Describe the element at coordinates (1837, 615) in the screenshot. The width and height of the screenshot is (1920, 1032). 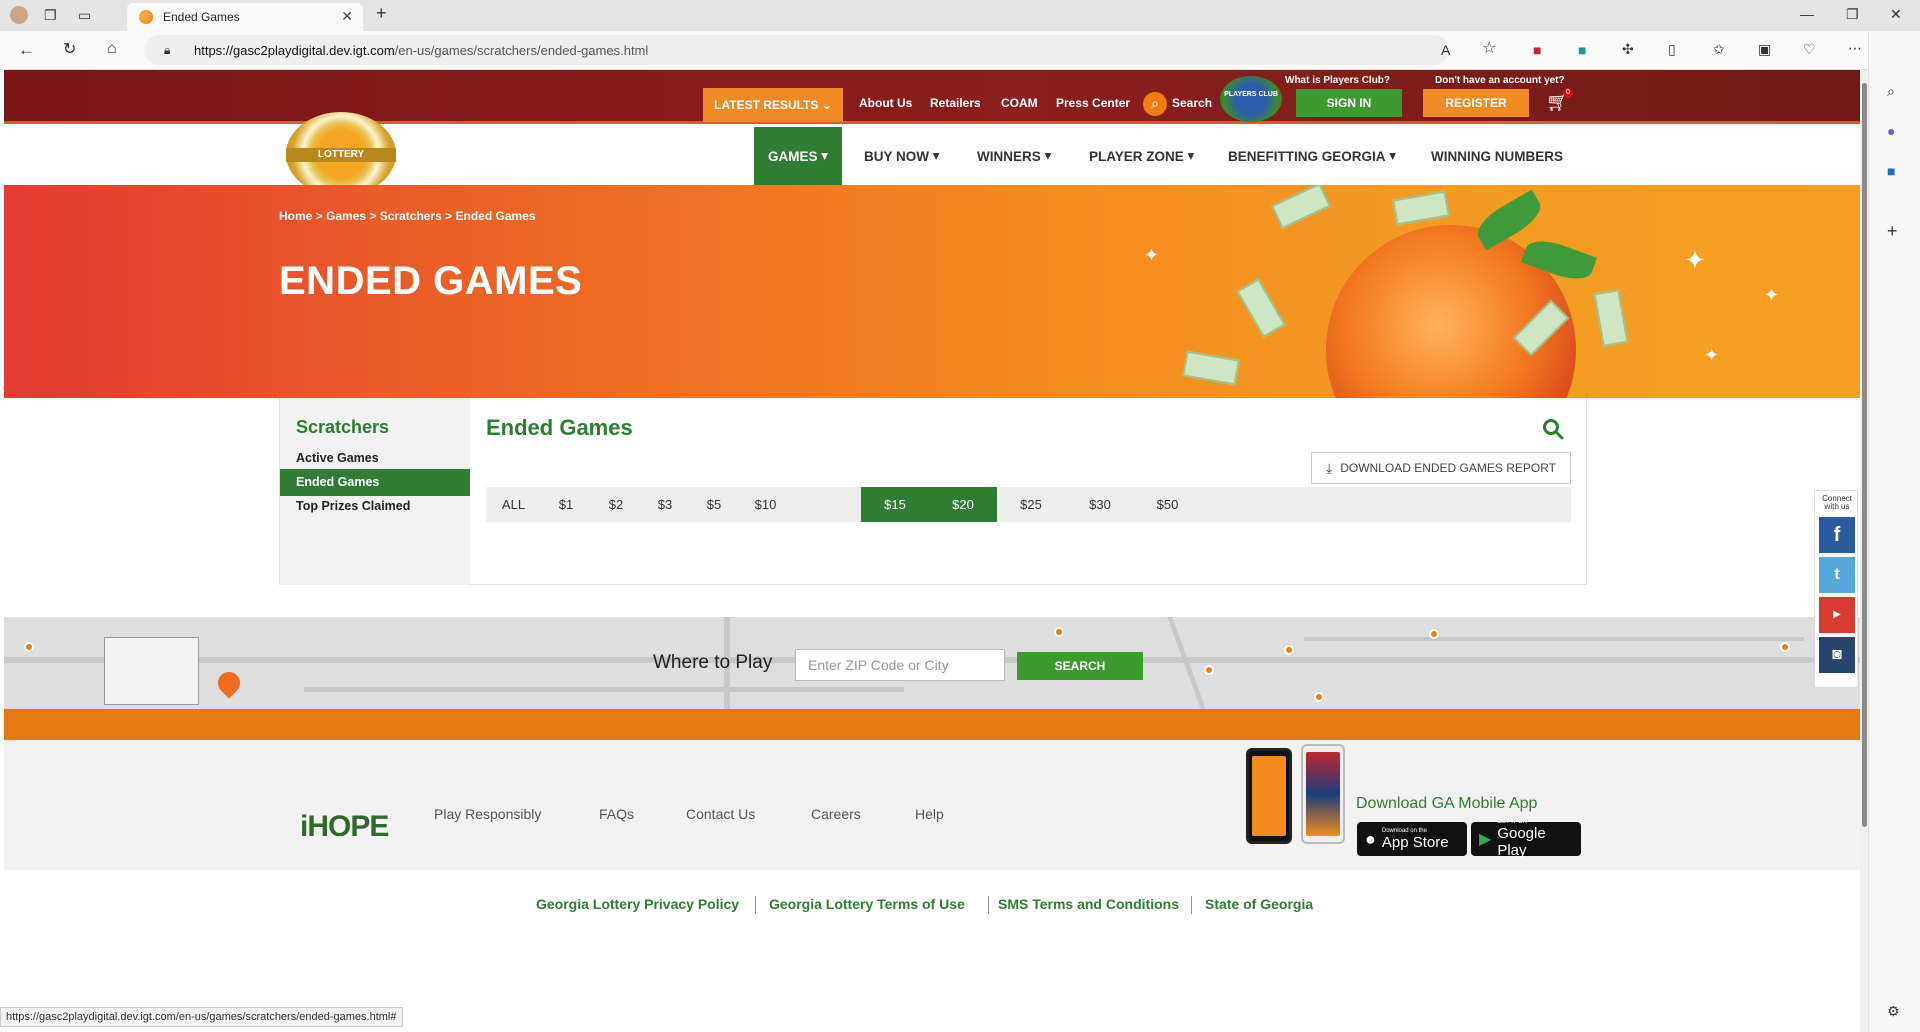
I see `youtube-icon: ▶` at that location.